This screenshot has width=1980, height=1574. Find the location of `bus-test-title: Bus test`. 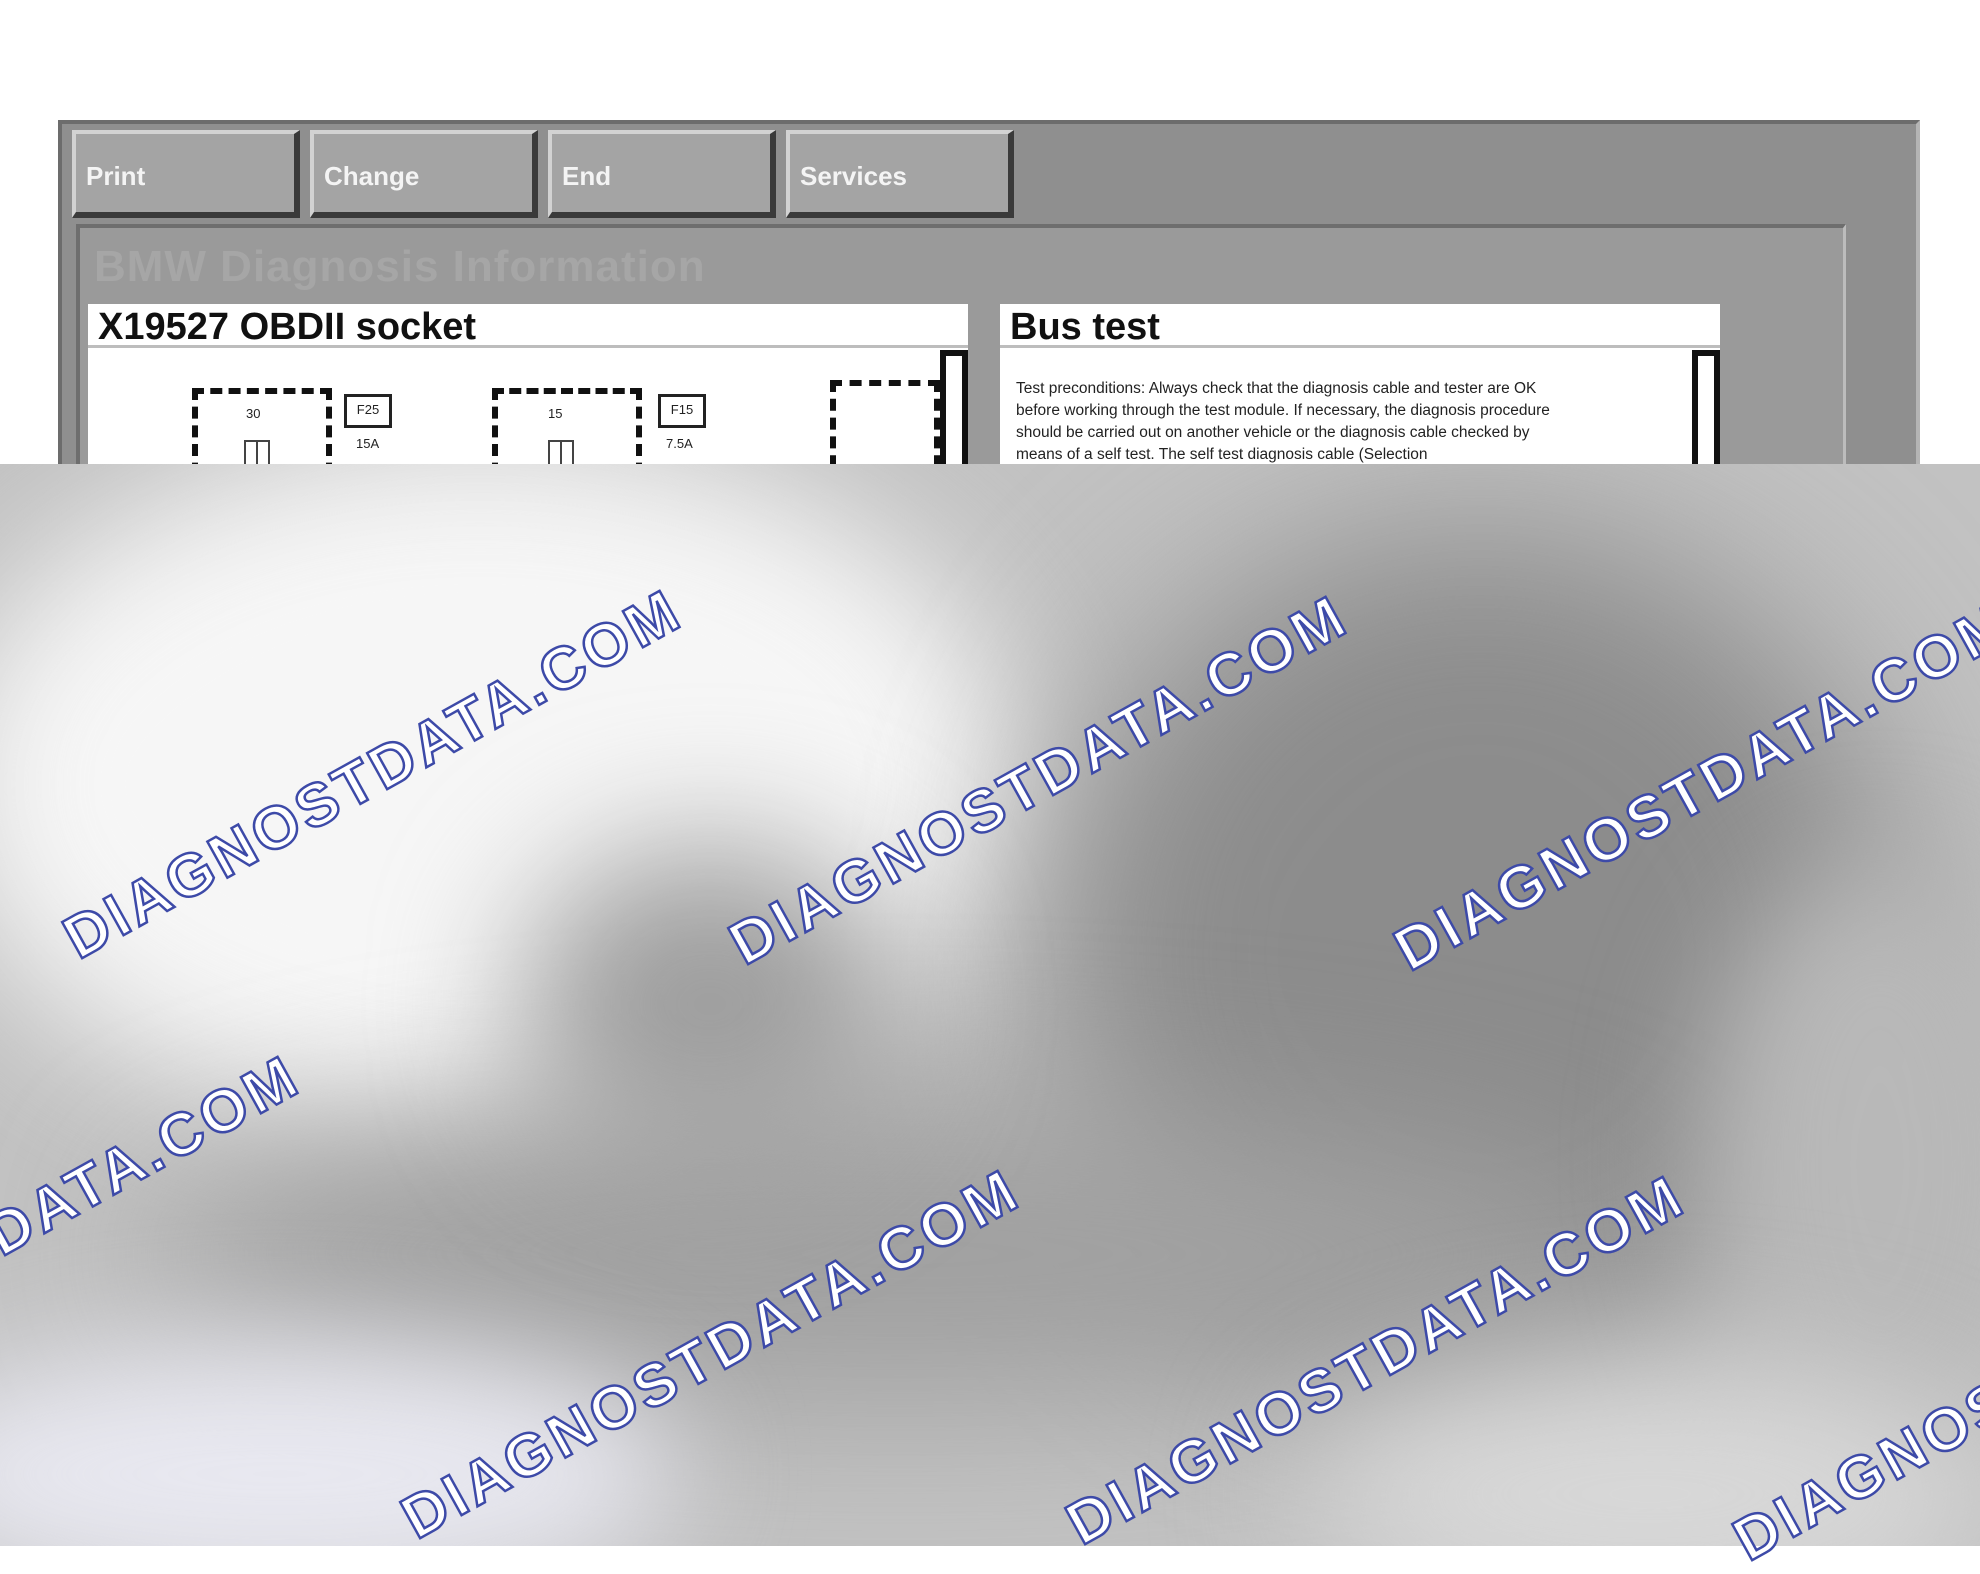

bus-test-title: Bus test is located at coordinates (1360, 326).